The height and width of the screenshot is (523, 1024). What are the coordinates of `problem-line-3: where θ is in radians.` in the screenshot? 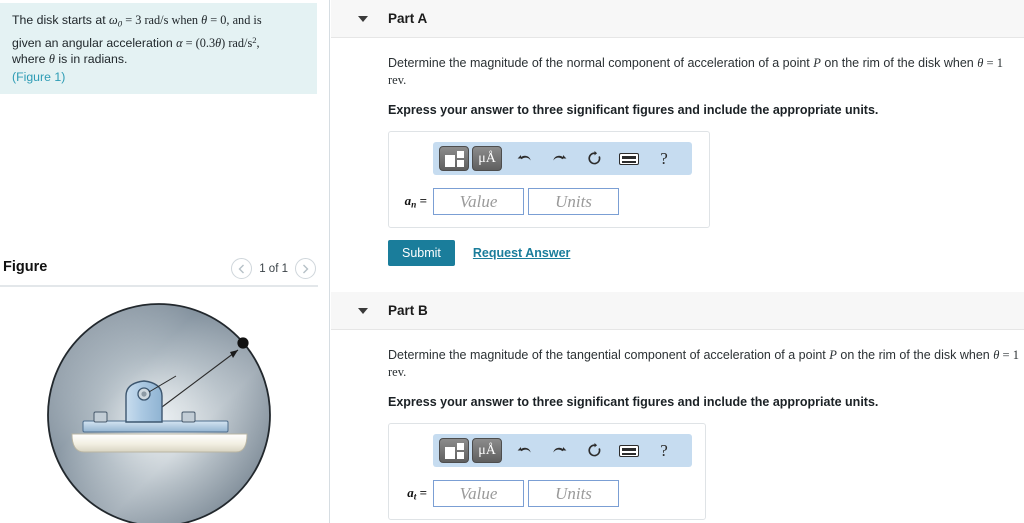 It's located at (70, 59).